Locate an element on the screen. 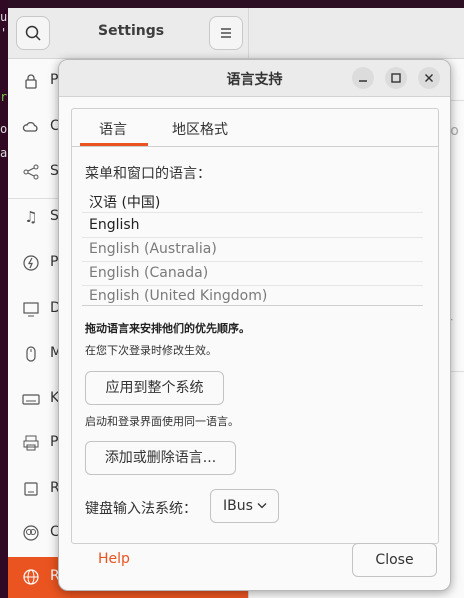 The width and height of the screenshot is (464, 598). maximize-icon is located at coordinates (396, 78).